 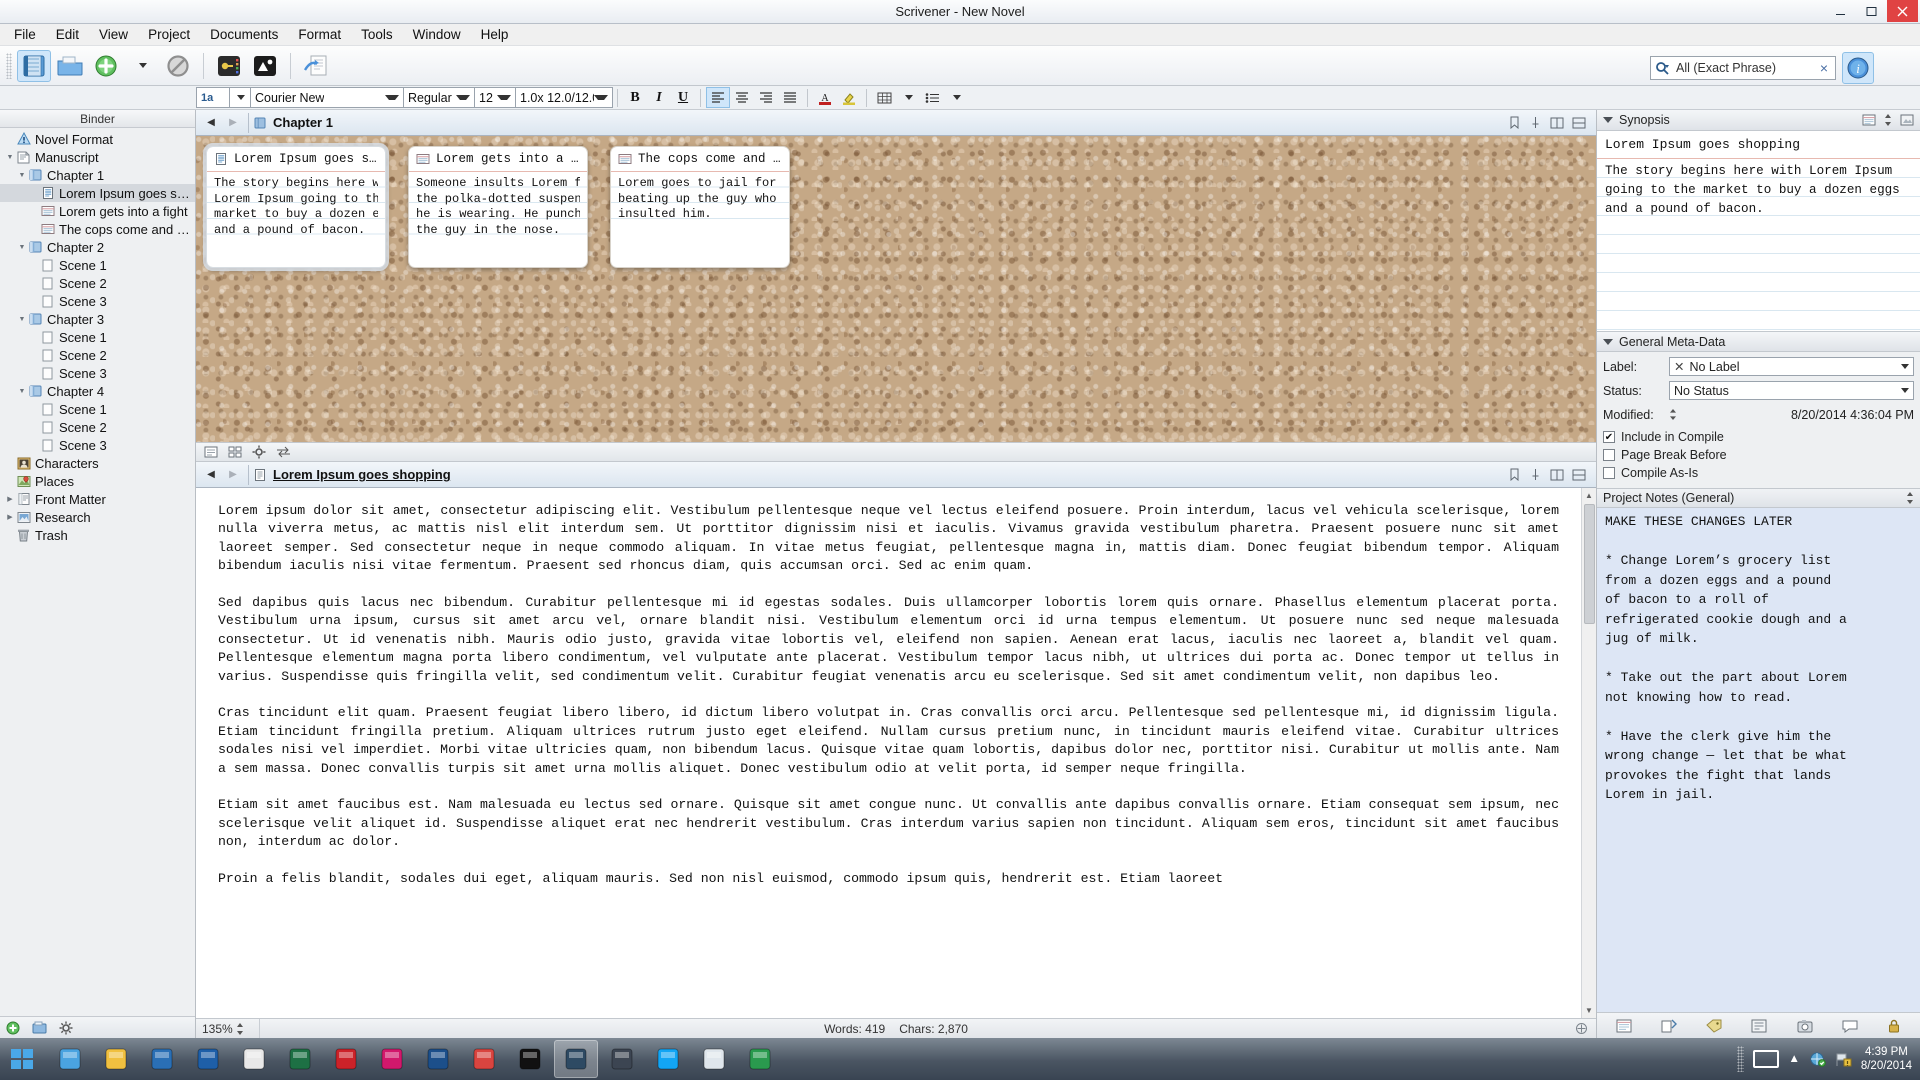 I want to click on snapshots-icon, so click(x=1805, y=1026).